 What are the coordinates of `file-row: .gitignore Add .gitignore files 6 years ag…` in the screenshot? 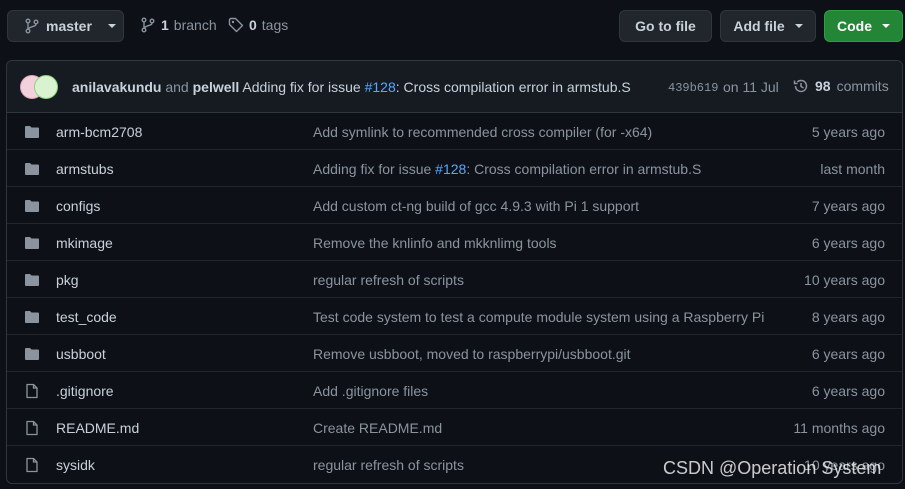 It's located at (454, 390).